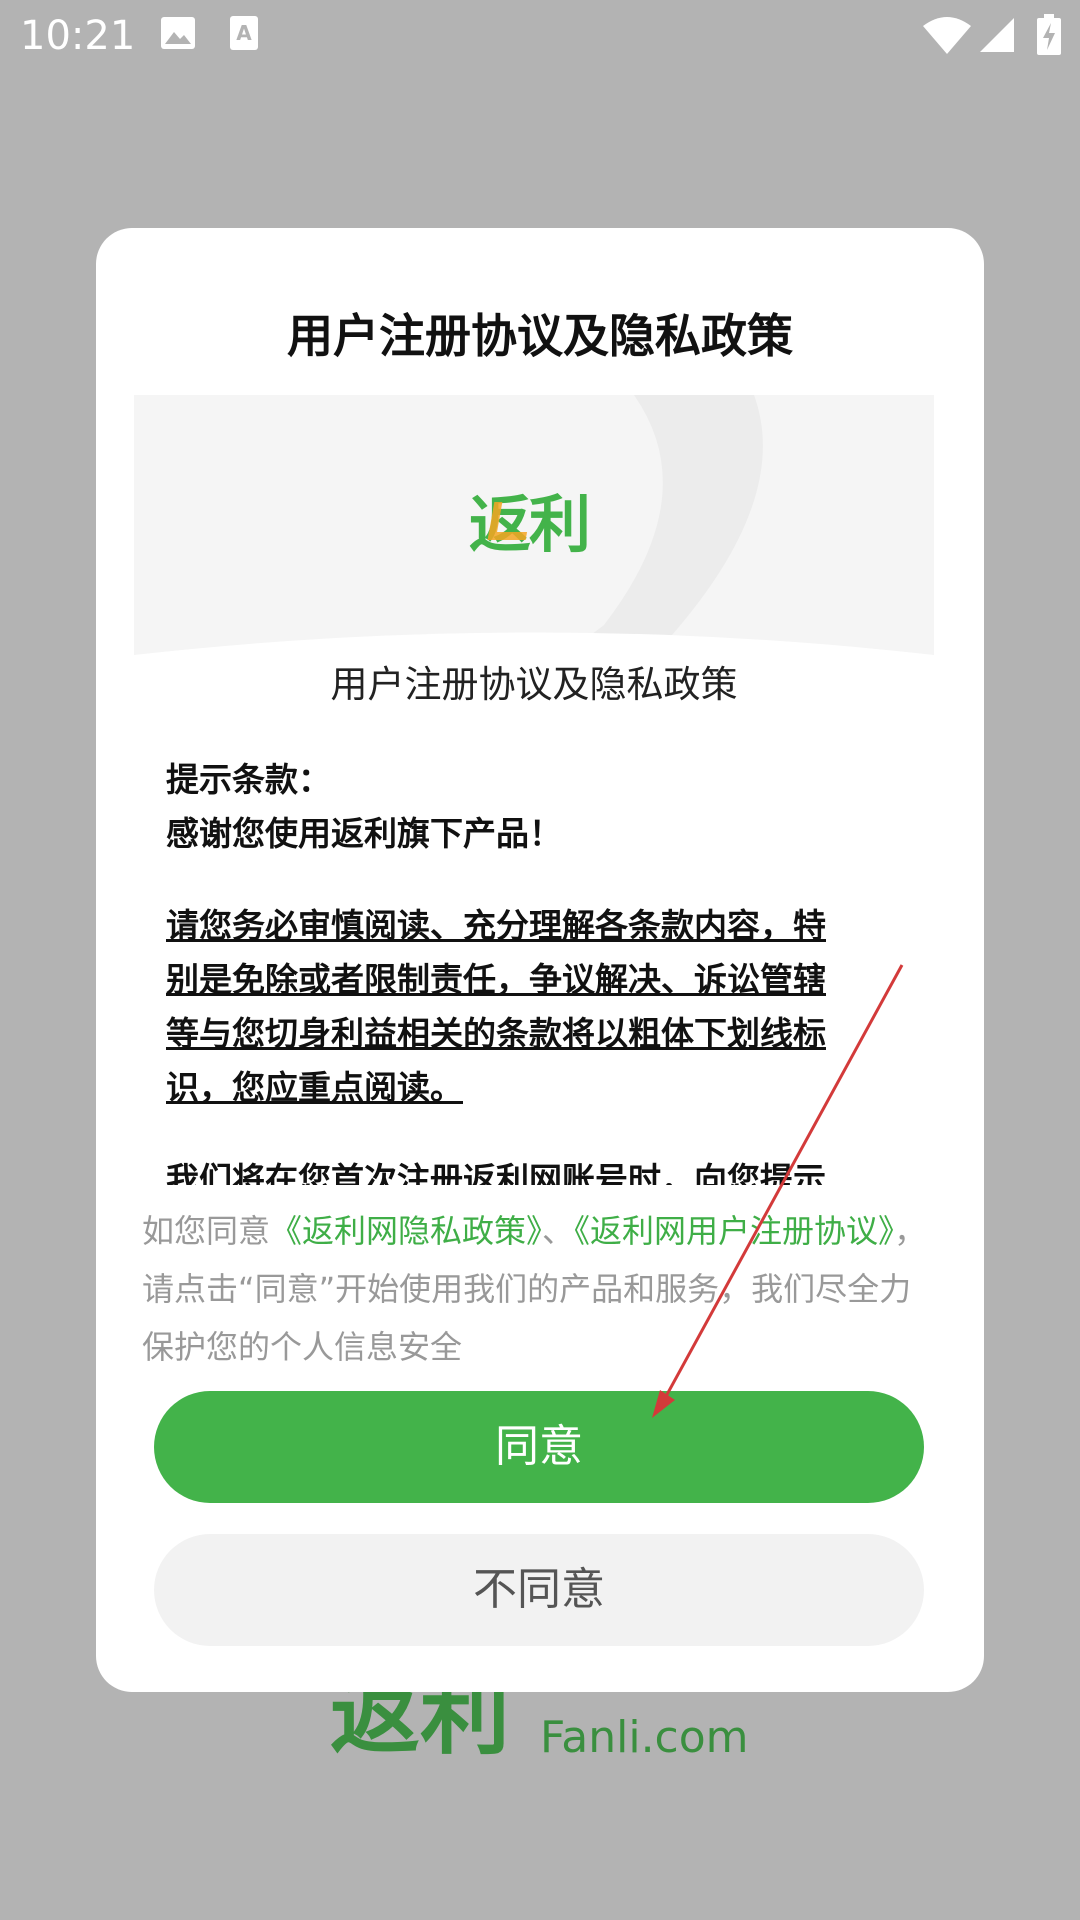  I want to click on status-bar: 10:21 A, so click(540, 36).